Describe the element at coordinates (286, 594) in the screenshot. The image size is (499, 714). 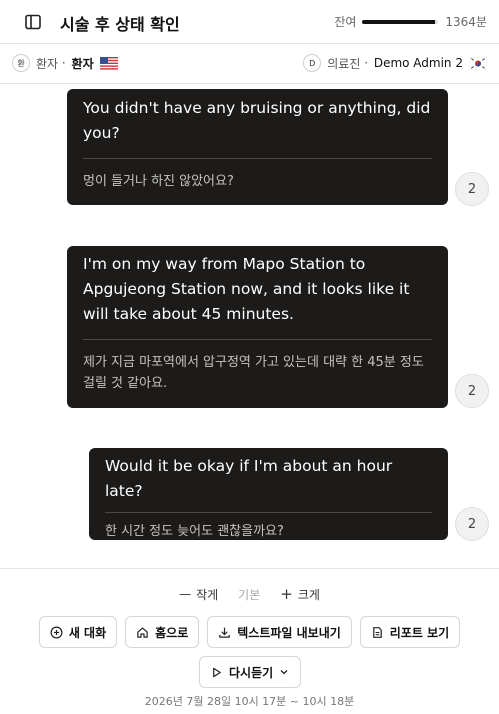
I see `plus-icon: +` at that location.